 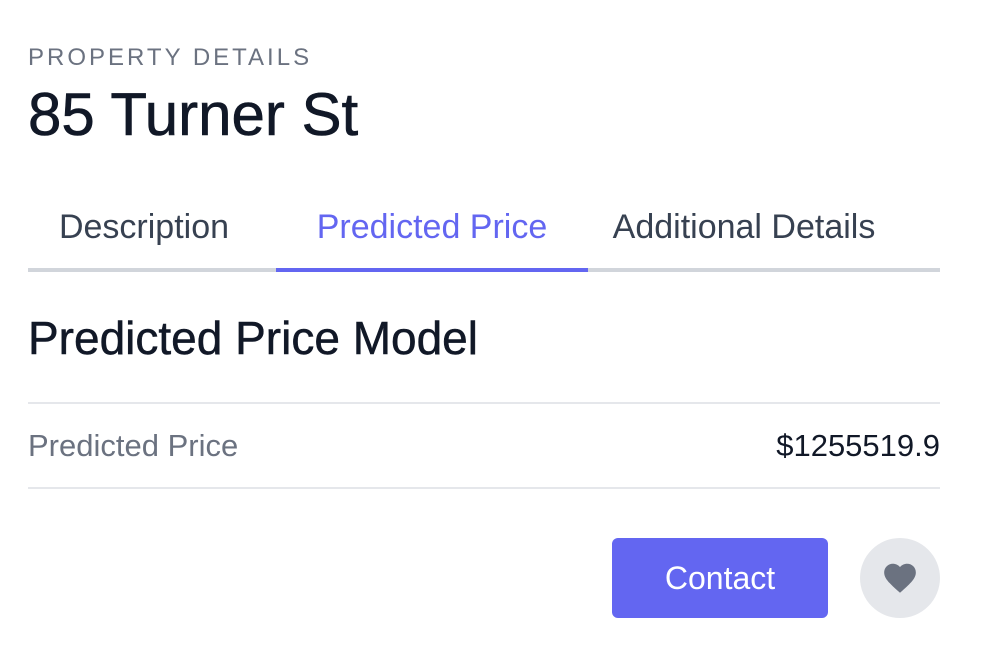 What do you see at coordinates (744, 234) in the screenshot?
I see `tab-additional-details: Additional Details` at bounding box center [744, 234].